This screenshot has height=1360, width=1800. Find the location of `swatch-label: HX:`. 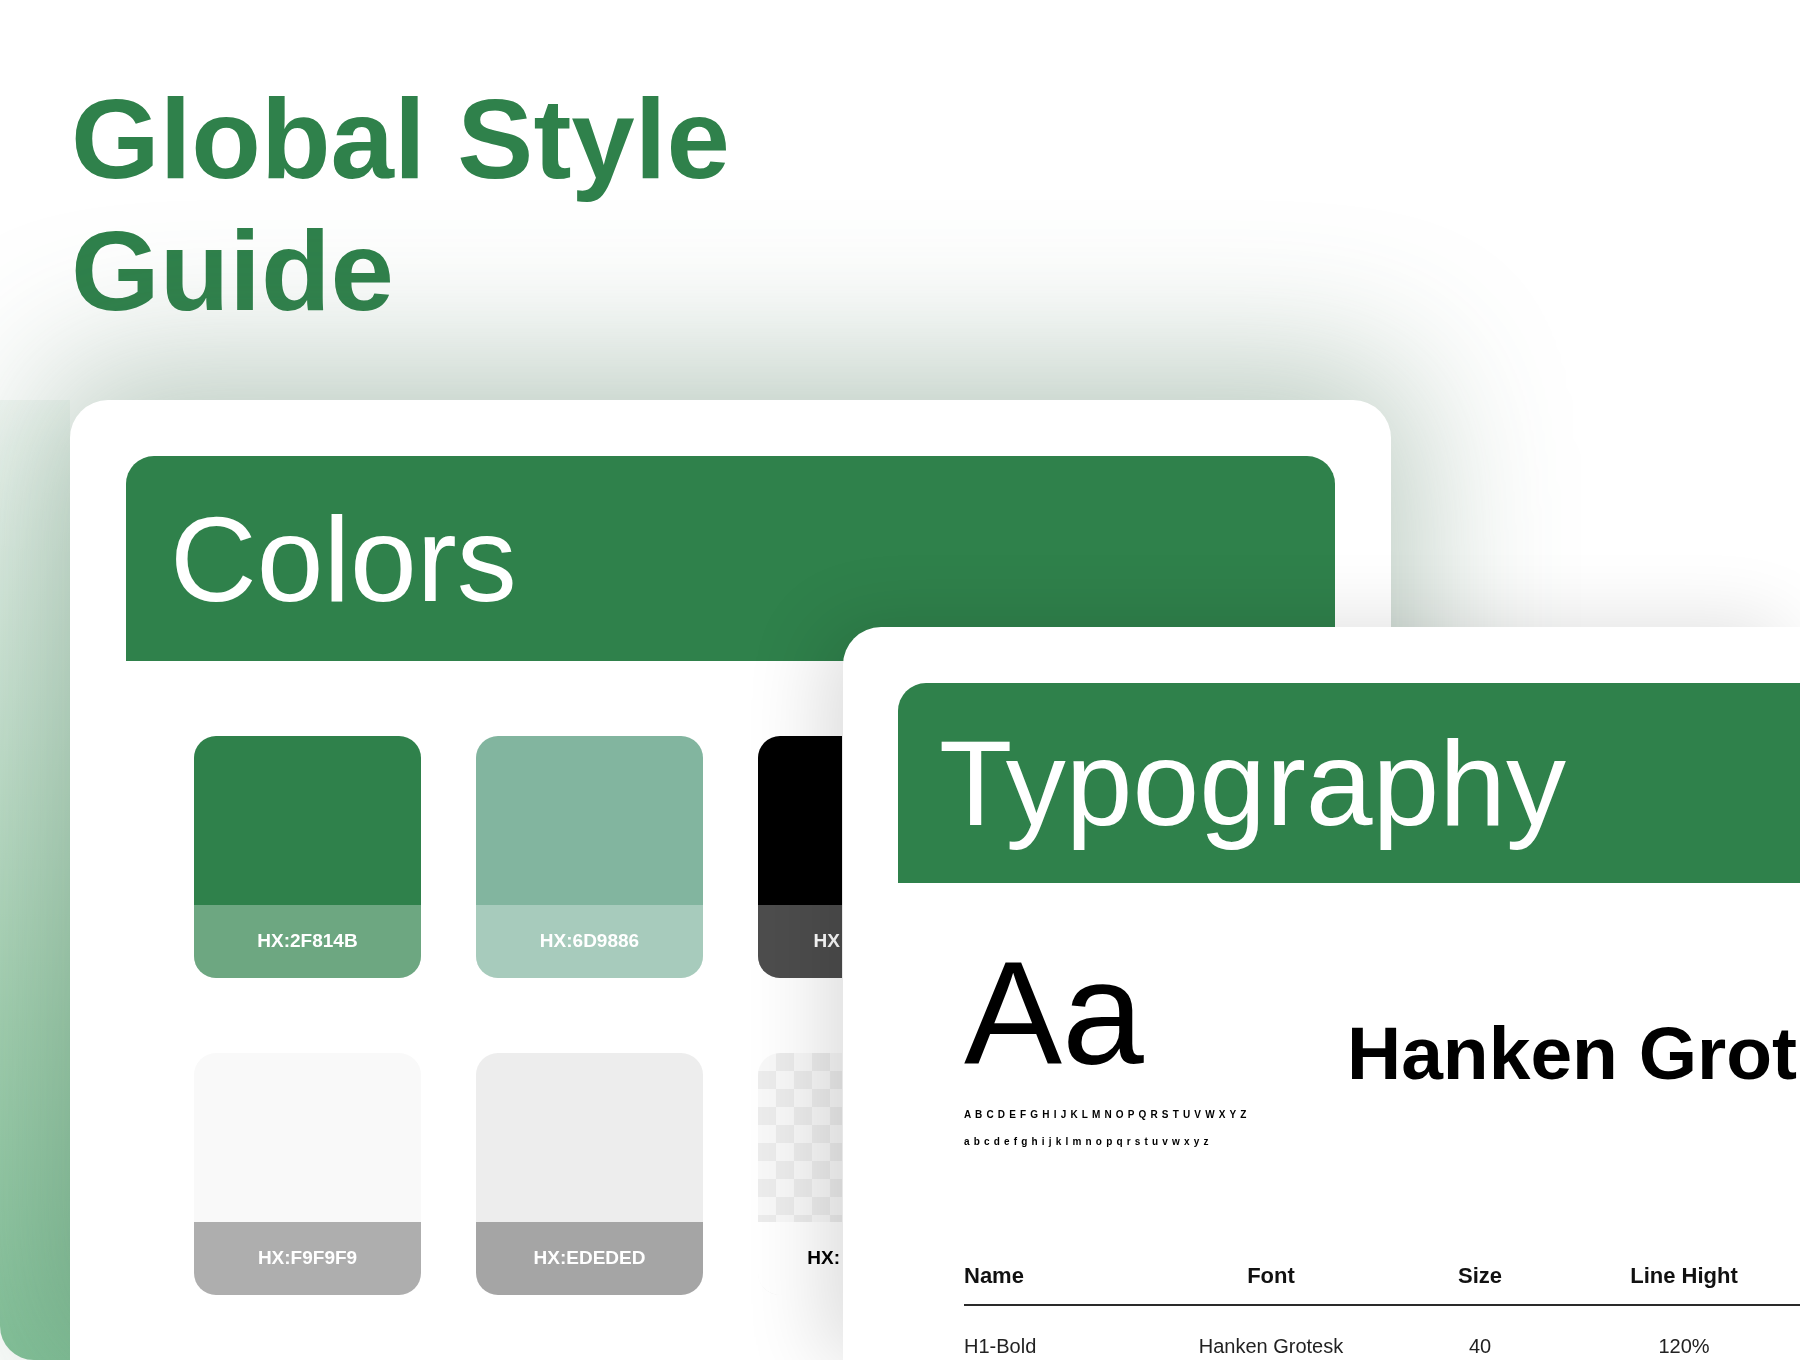

swatch-label: HX: is located at coordinates (800, 1258).